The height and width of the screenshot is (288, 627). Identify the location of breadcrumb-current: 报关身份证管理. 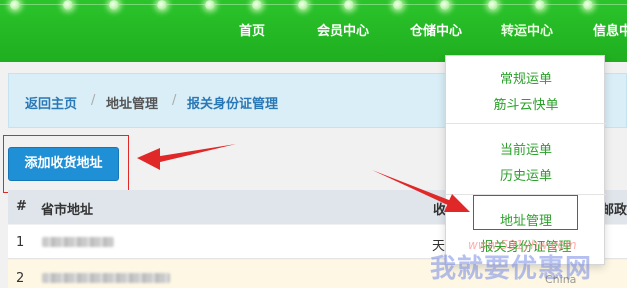
(232, 102).